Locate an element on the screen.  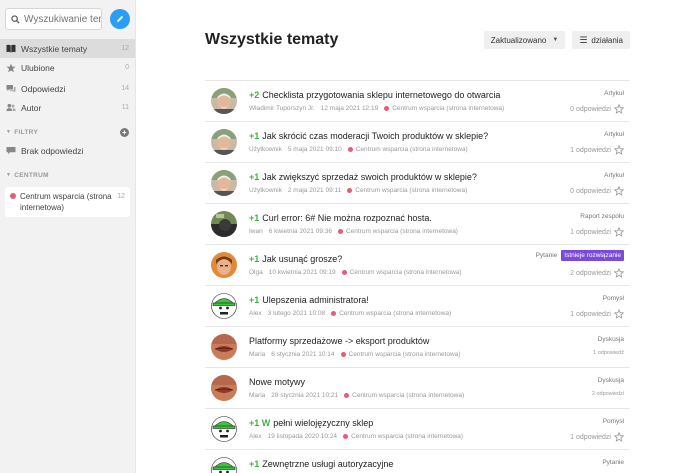
sort-dropdown: Zaktualizowano ▼ is located at coordinates (524, 40).